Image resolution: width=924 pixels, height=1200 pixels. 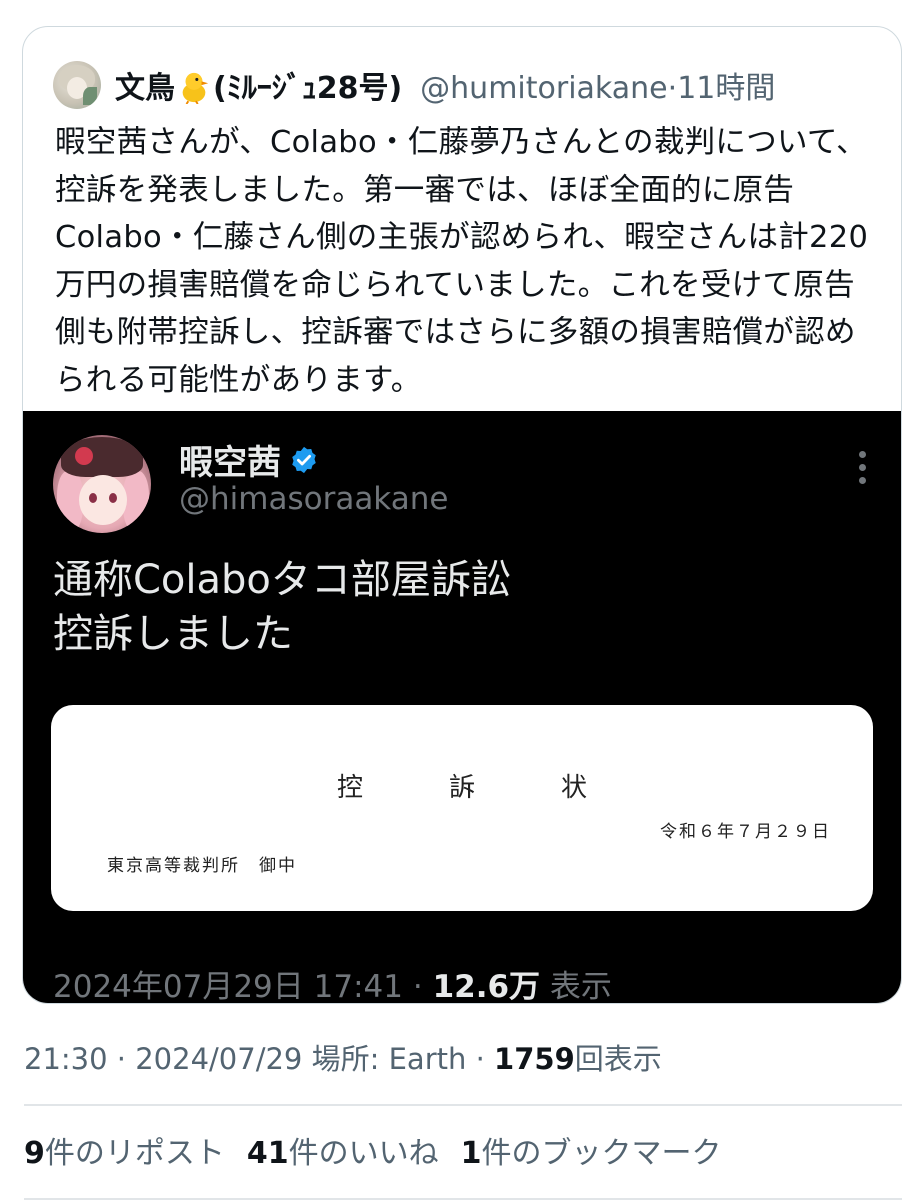 What do you see at coordinates (618, 1059) in the screenshot?
I see `post-views-label: 回表示` at bounding box center [618, 1059].